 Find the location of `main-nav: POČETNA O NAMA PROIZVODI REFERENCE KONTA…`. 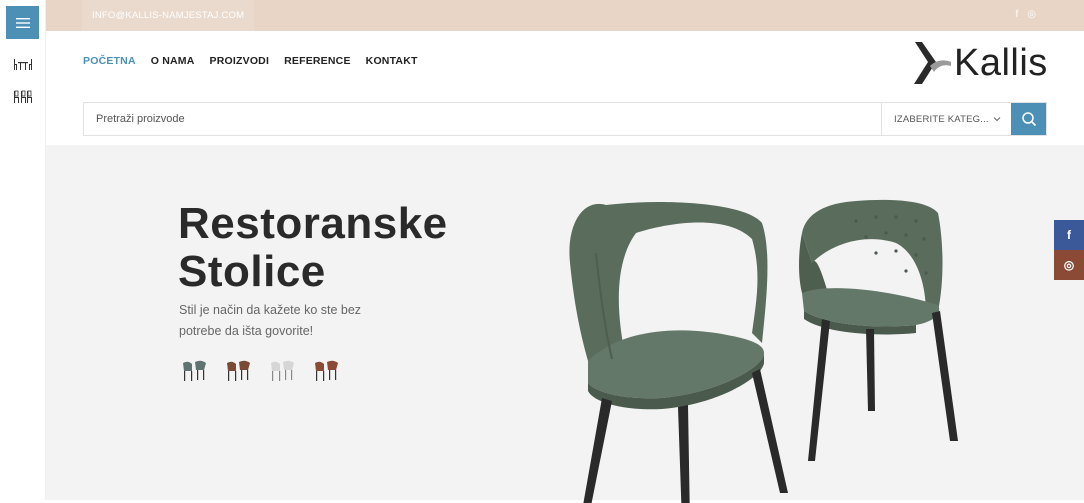

main-nav: POČETNA O NAMA PROIZVODI REFERENCE KONTA… is located at coordinates (250, 61).